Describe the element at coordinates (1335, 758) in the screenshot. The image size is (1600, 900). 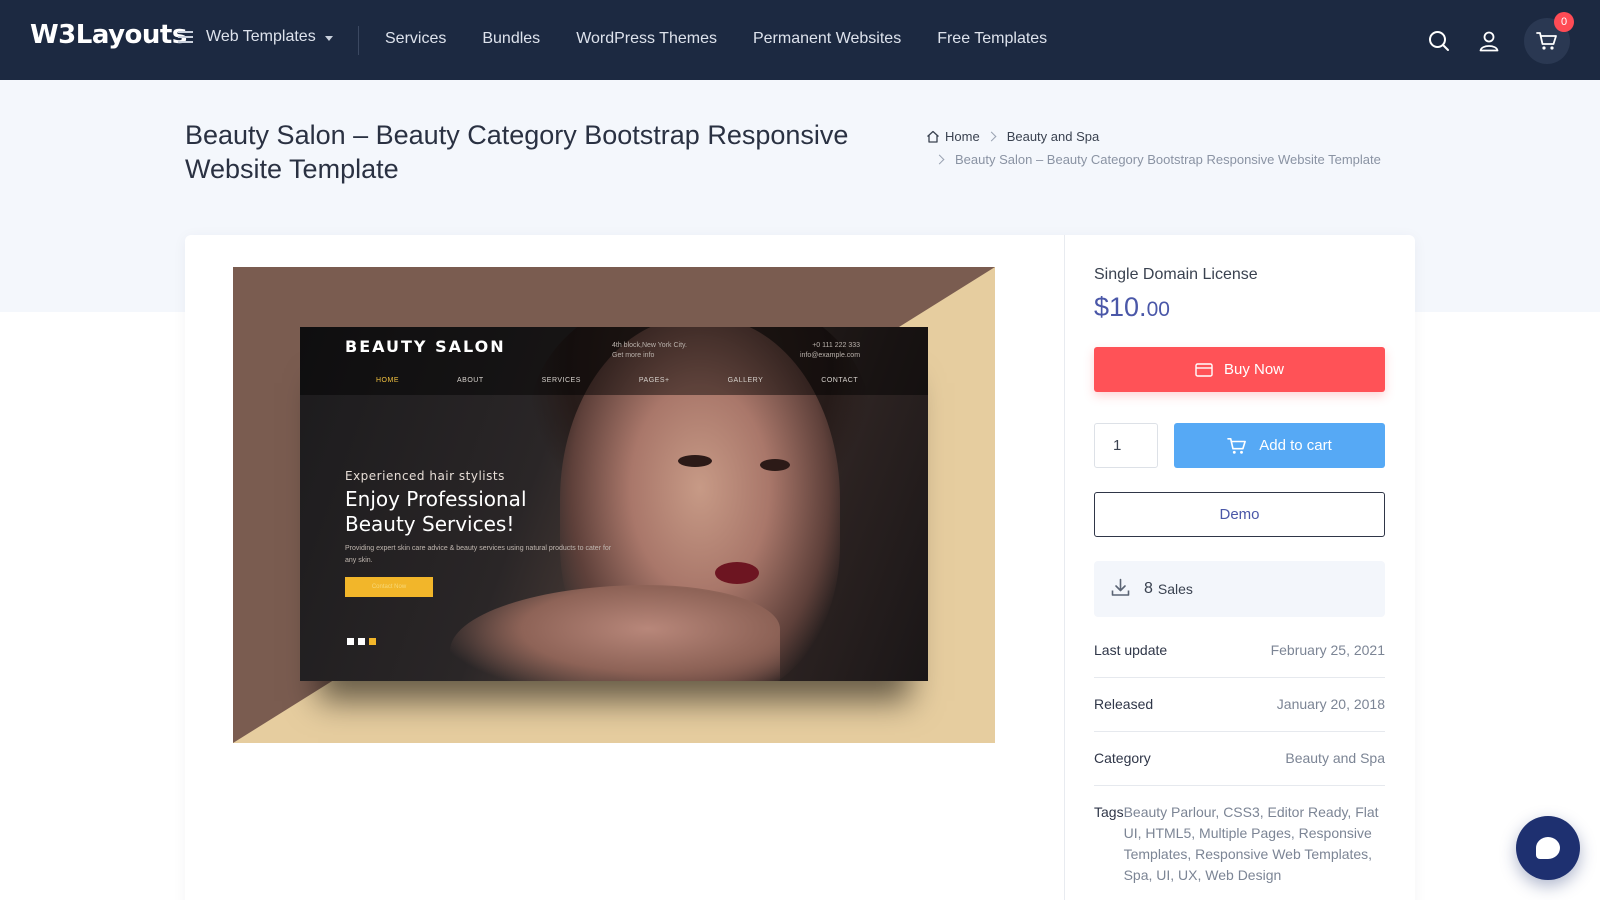
I see `category-link: Beauty and Spa` at that location.